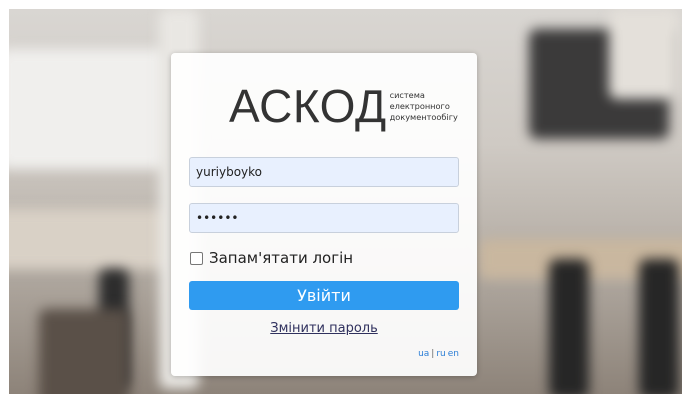  I want to click on remember-checkbox, so click(196, 258).